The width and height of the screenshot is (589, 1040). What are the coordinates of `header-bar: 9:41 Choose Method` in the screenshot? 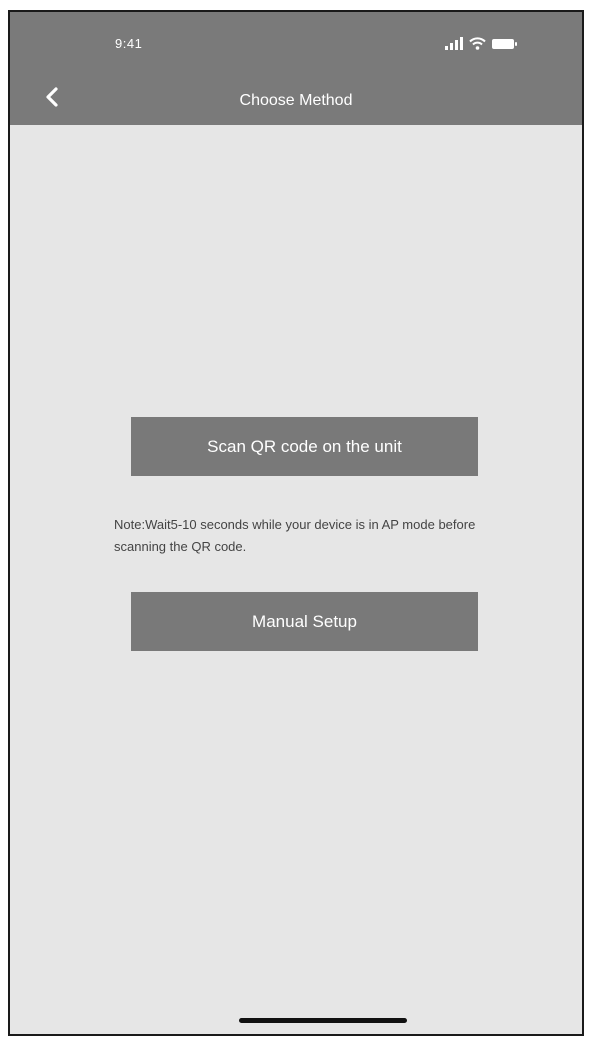 It's located at (296, 68).